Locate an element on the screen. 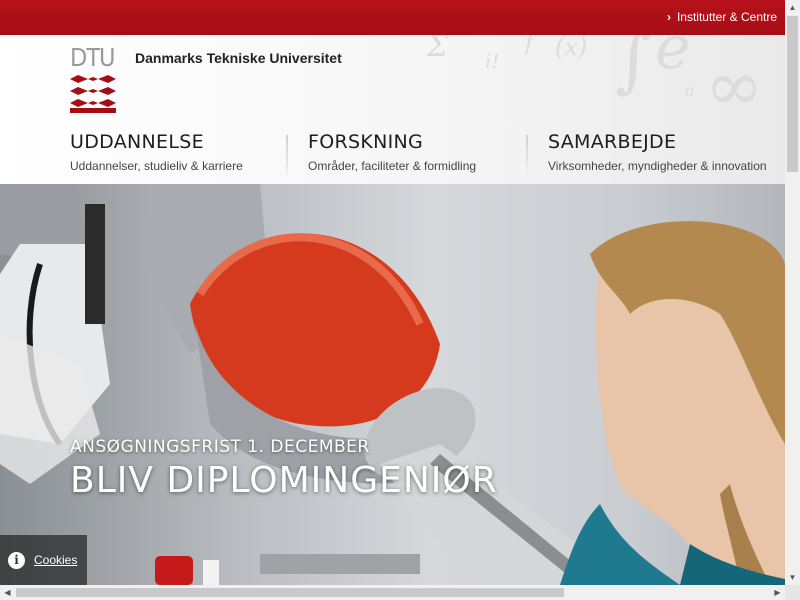 The height and width of the screenshot is (600, 800). horizontal-scrollbar: ◀ ▶ is located at coordinates (392, 592).